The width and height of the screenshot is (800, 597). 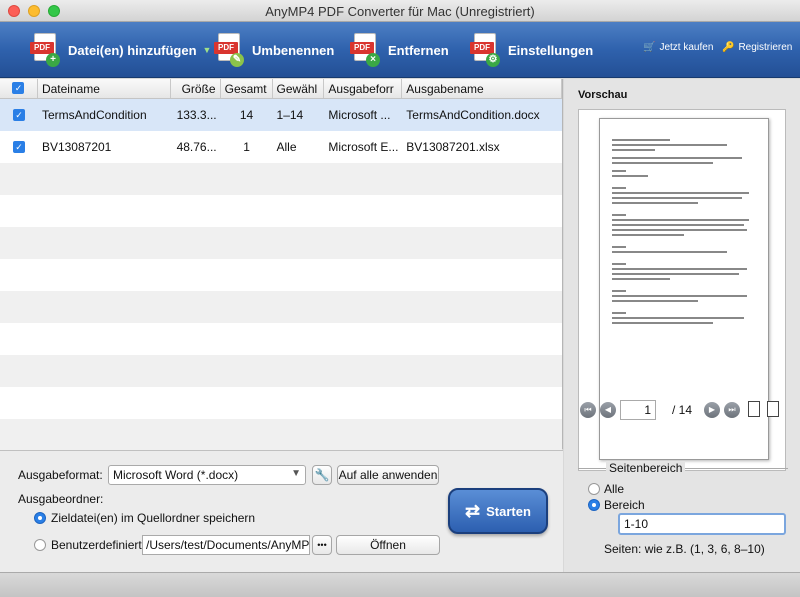 What do you see at coordinates (196, 88) in the screenshot?
I see `col-size: Größe` at bounding box center [196, 88].